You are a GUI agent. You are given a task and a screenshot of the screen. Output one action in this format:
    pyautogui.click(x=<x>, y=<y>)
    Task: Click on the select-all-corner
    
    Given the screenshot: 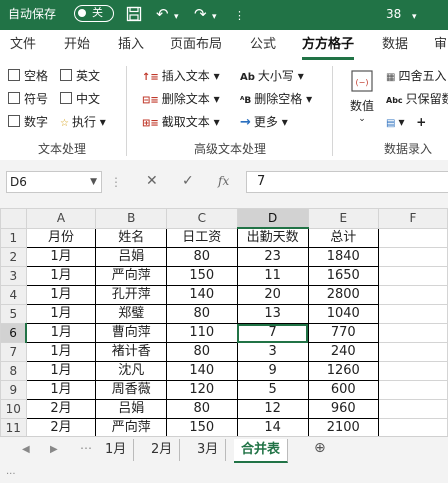 What is the action you would take?
    pyautogui.click(x=13, y=218)
    